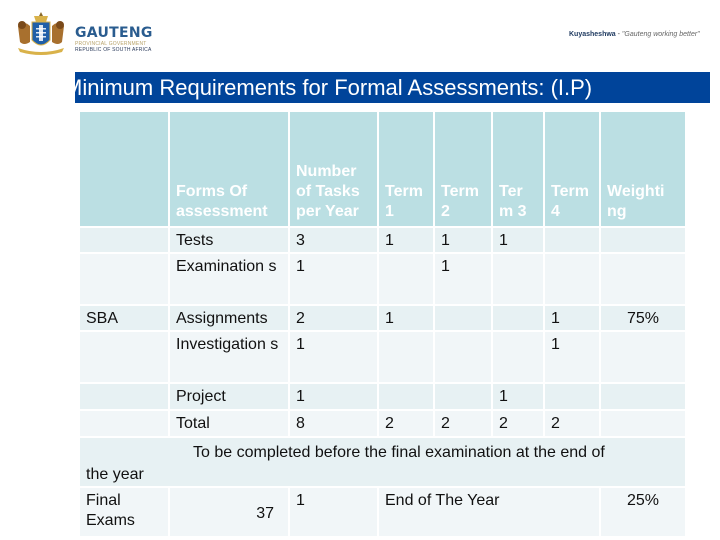 The height and width of the screenshot is (540, 720). I want to click on motto-bold: Kuyasheshwa, so click(592, 34).